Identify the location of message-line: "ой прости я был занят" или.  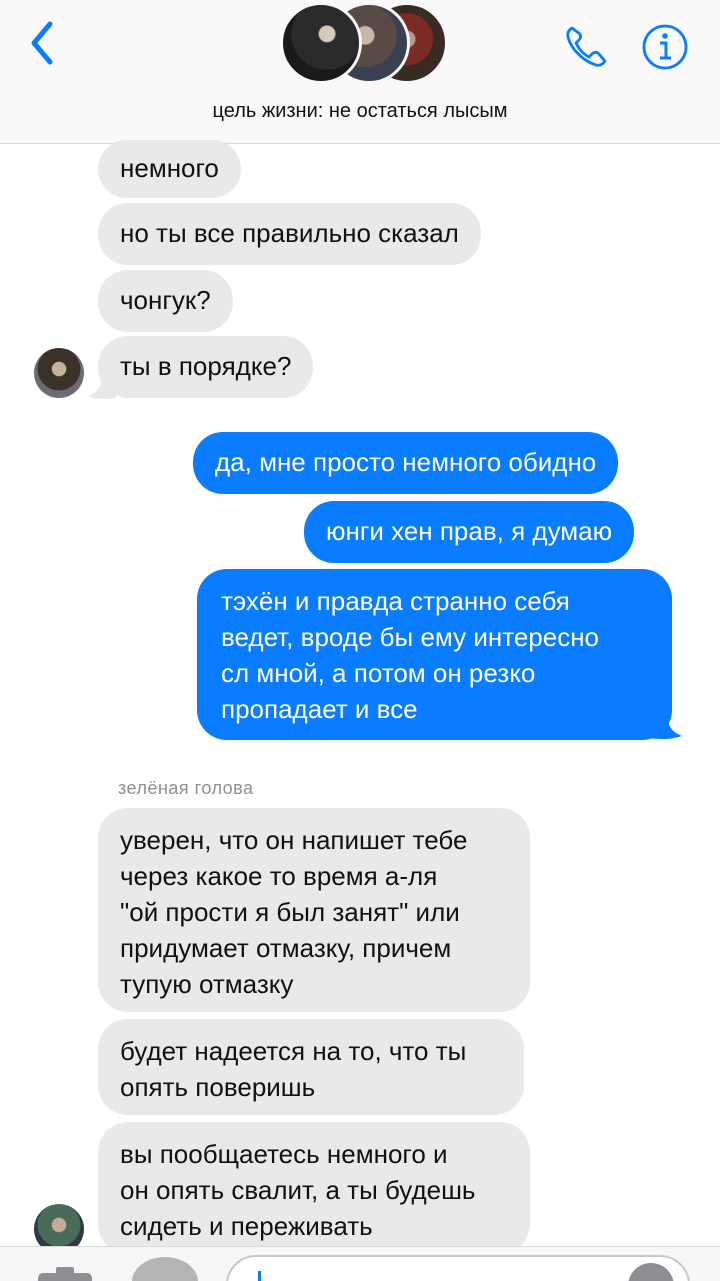
(290, 912).